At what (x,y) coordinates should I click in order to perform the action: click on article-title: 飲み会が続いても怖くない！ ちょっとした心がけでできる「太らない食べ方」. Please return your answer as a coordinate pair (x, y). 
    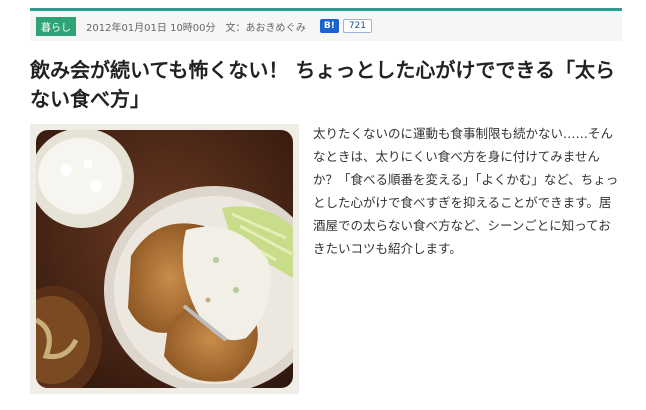
    Looking at the image, I should click on (326, 85).